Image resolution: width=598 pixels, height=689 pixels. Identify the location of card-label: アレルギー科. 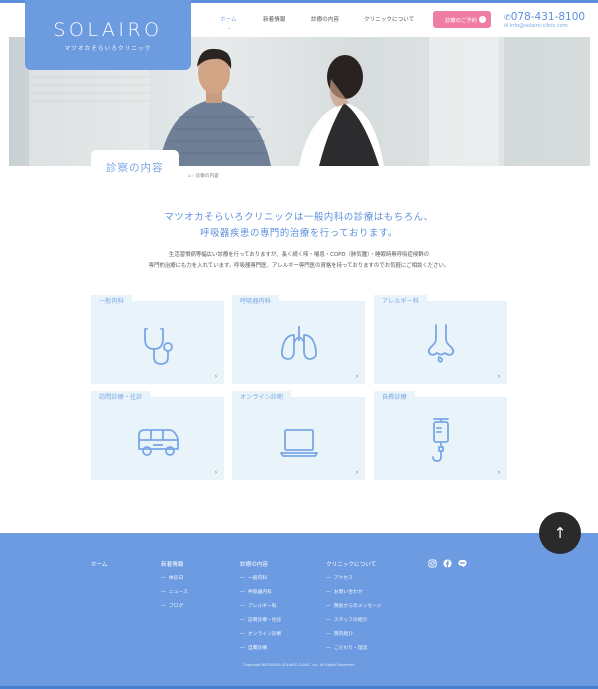
(401, 302).